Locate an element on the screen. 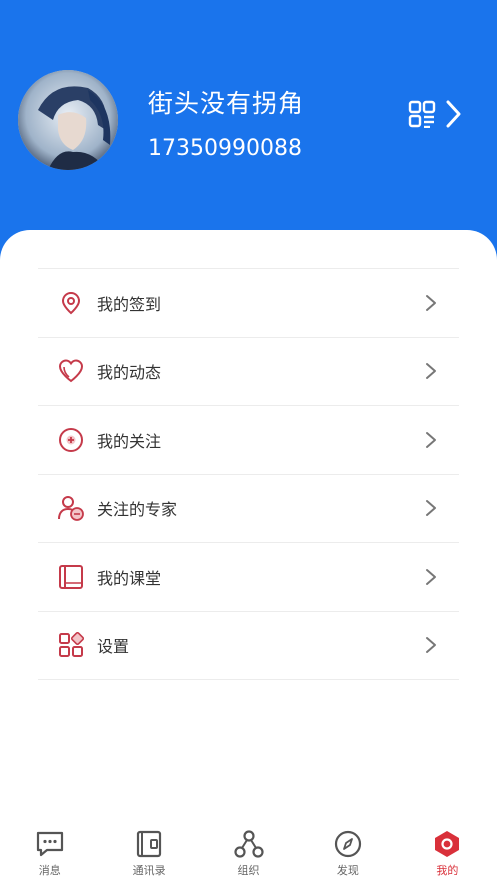 This screenshot has width=497, height=883. tab-label: 通讯录 is located at coordinates (149, 870).